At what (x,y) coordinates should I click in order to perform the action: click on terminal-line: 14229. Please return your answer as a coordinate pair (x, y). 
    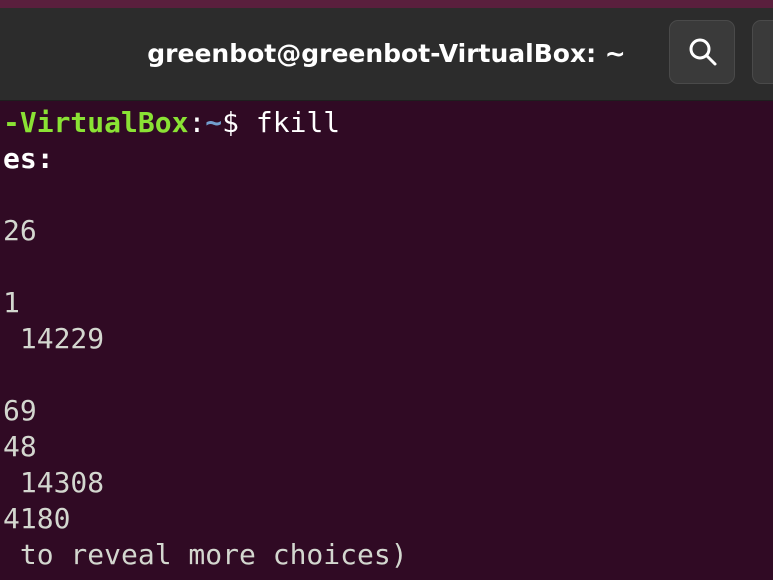
    Looking at the image, I should click on (54, 338).